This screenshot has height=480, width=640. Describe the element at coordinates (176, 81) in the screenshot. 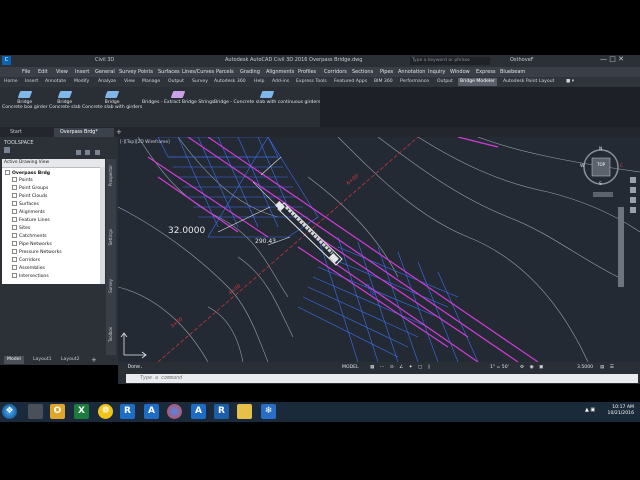

I see `tab-output: Output` at that location.